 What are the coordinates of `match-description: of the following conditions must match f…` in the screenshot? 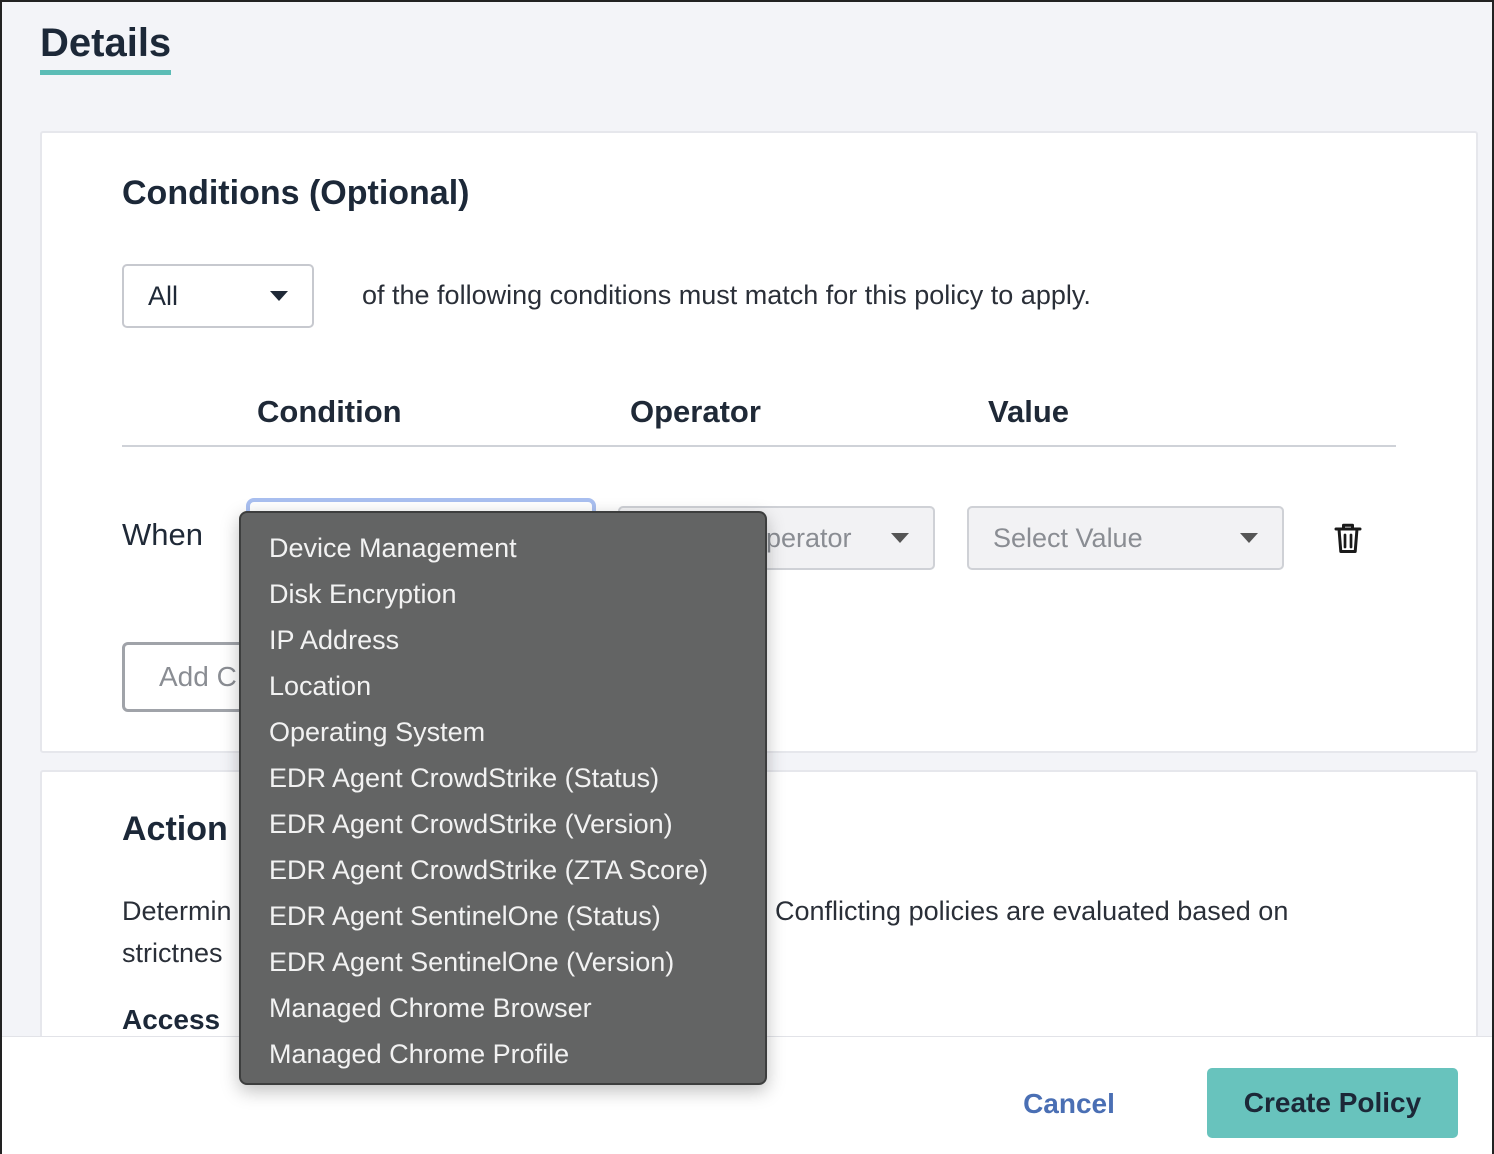 It's located at (726, 295).